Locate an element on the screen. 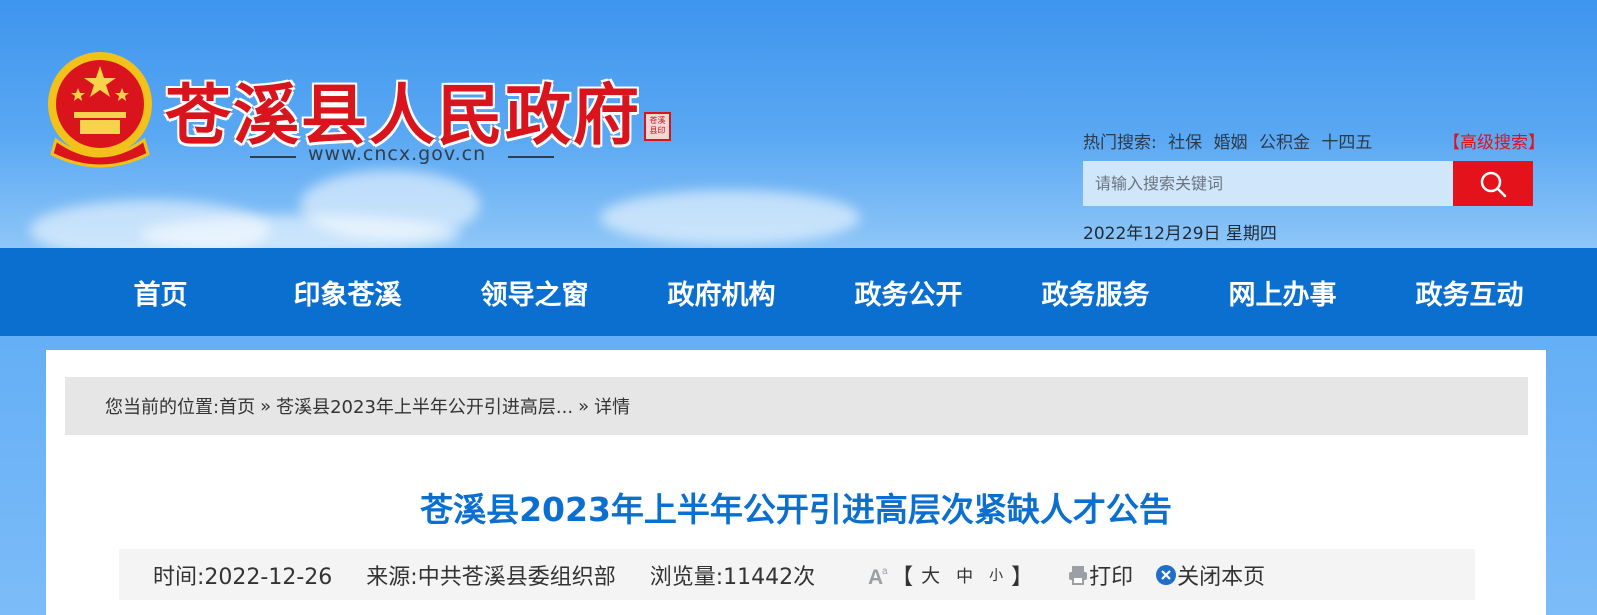 The width and height of the screenshot is (1597, 615). font-size-icon: A a is located at coordinates (878, 576).